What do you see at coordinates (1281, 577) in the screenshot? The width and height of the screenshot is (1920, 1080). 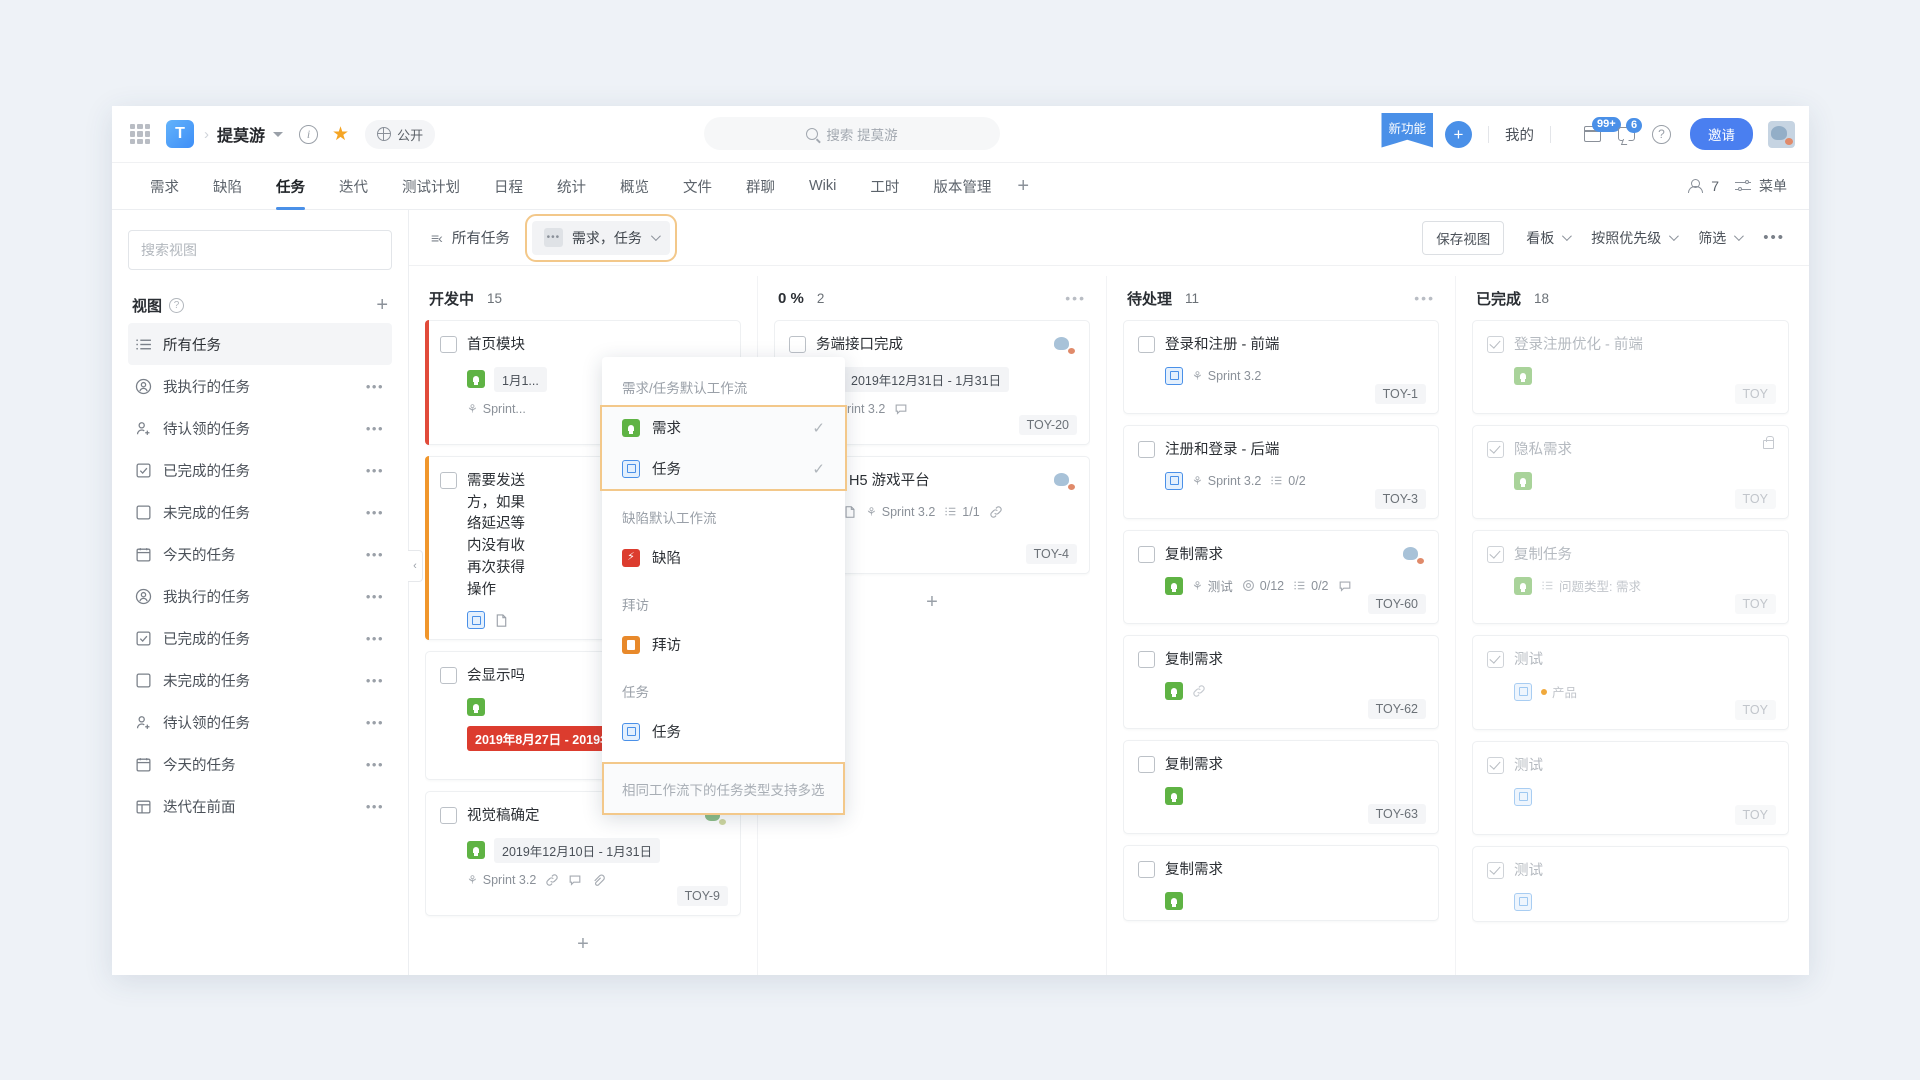 I see `task-card: 复制需求 ⚘ 测试 0/12 0/2 TOY-60` at bounding box center [1281, 577].